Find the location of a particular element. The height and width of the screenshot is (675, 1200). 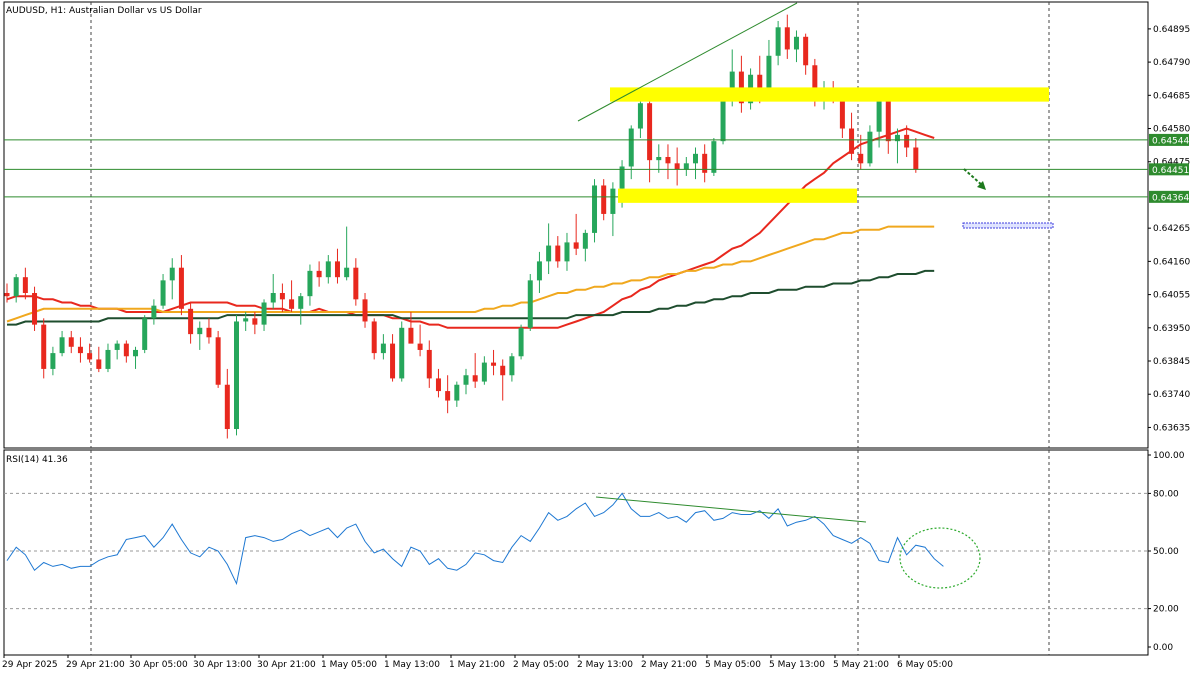

time-tick-label: 5 May 21:00 is located at coordinates (861, 665).